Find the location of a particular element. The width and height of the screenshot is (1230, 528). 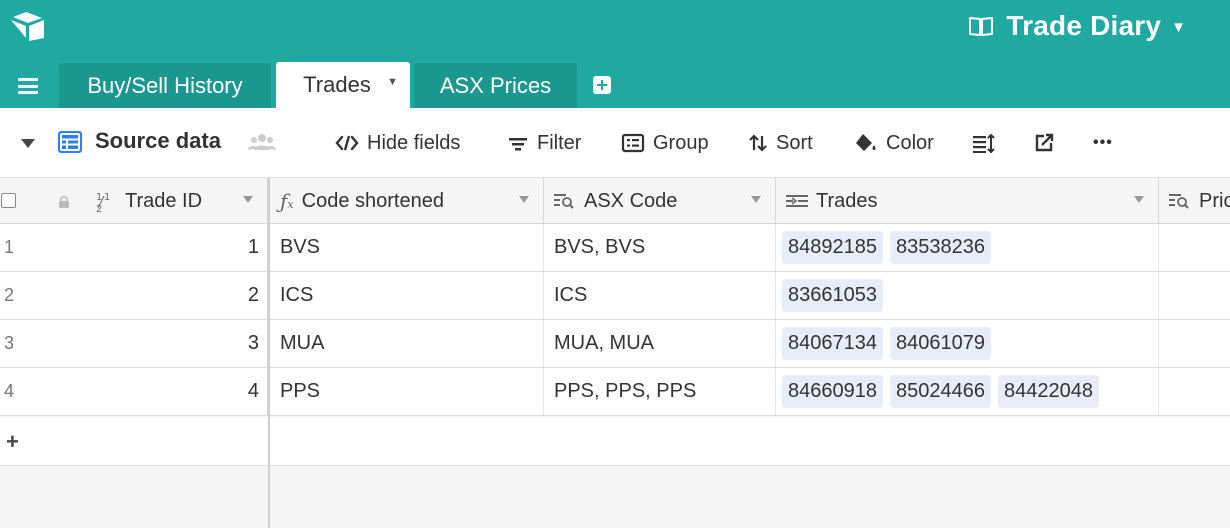

formula-icon: ƒx is located at coordinates (287, 201).